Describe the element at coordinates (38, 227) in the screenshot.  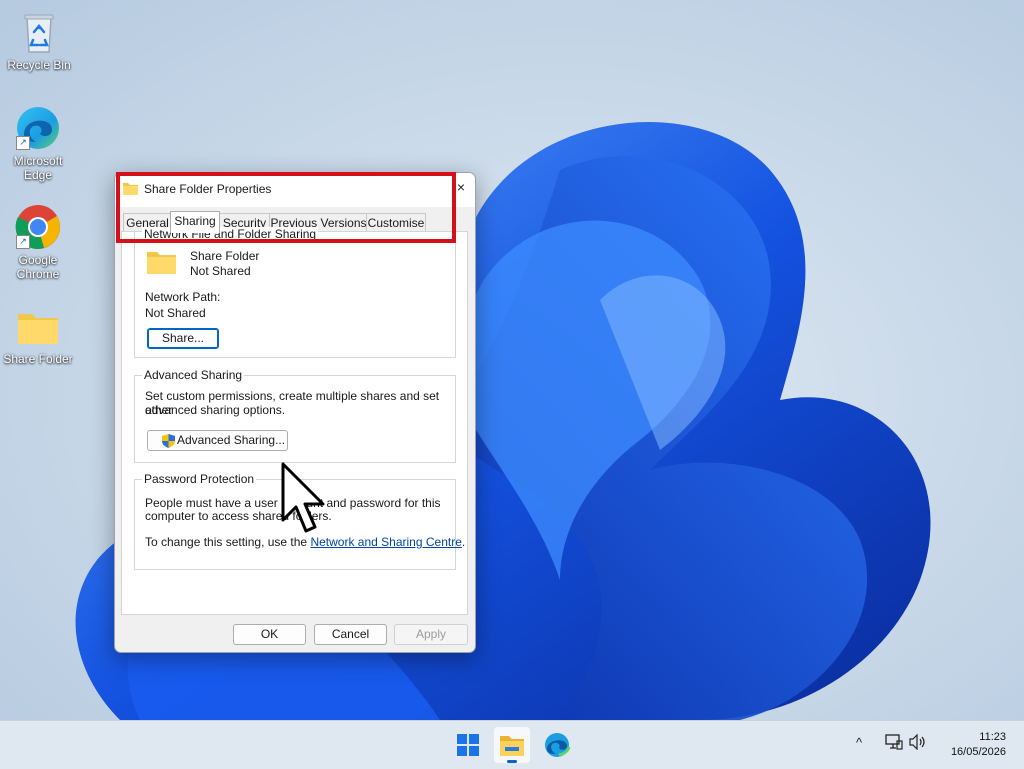
I see `chrome-icon: ↗` at that location.